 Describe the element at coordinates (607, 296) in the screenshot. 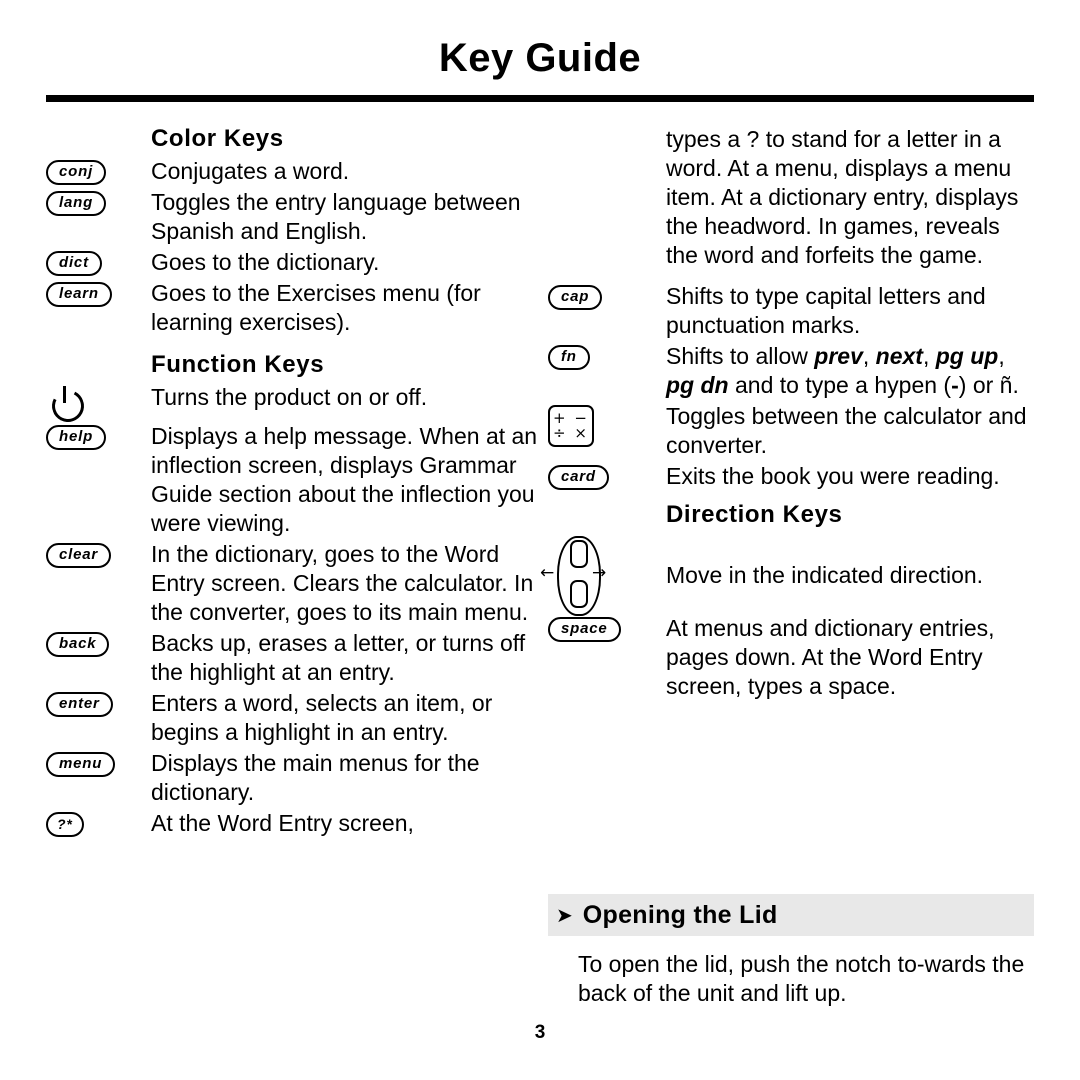

I see `key-glyph-cell: cap` at that location.